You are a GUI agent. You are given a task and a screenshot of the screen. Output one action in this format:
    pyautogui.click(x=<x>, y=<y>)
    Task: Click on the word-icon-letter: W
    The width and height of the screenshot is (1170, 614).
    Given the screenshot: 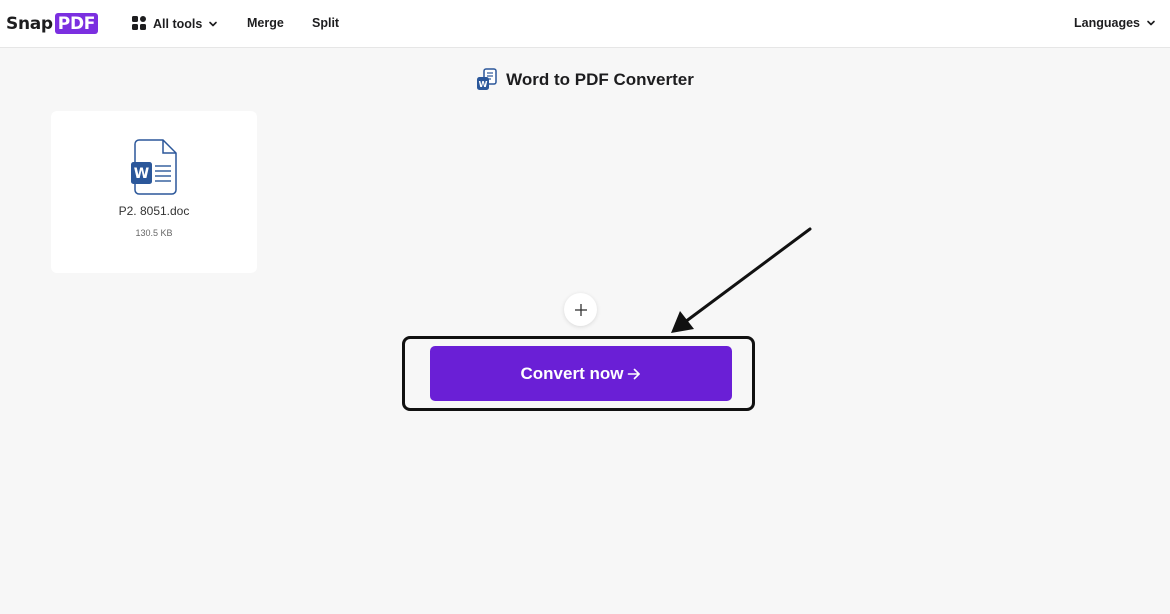 What is the action you would take?
    pyautogui.click(x=141, y=174)
    